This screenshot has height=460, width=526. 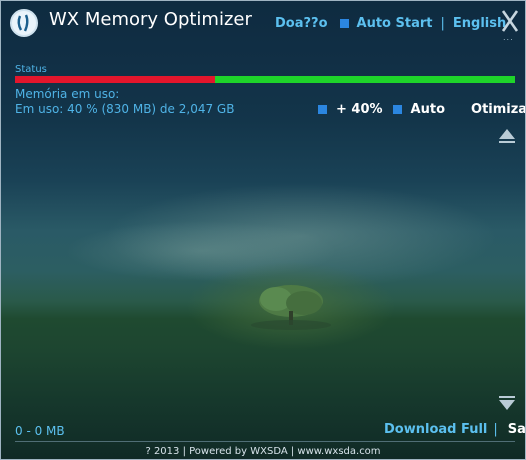 What do you see at coordinates (40, 431) in the screenshot?
I see `memory-counter: 0 - 0 MB` at bounding box center [40, 431].